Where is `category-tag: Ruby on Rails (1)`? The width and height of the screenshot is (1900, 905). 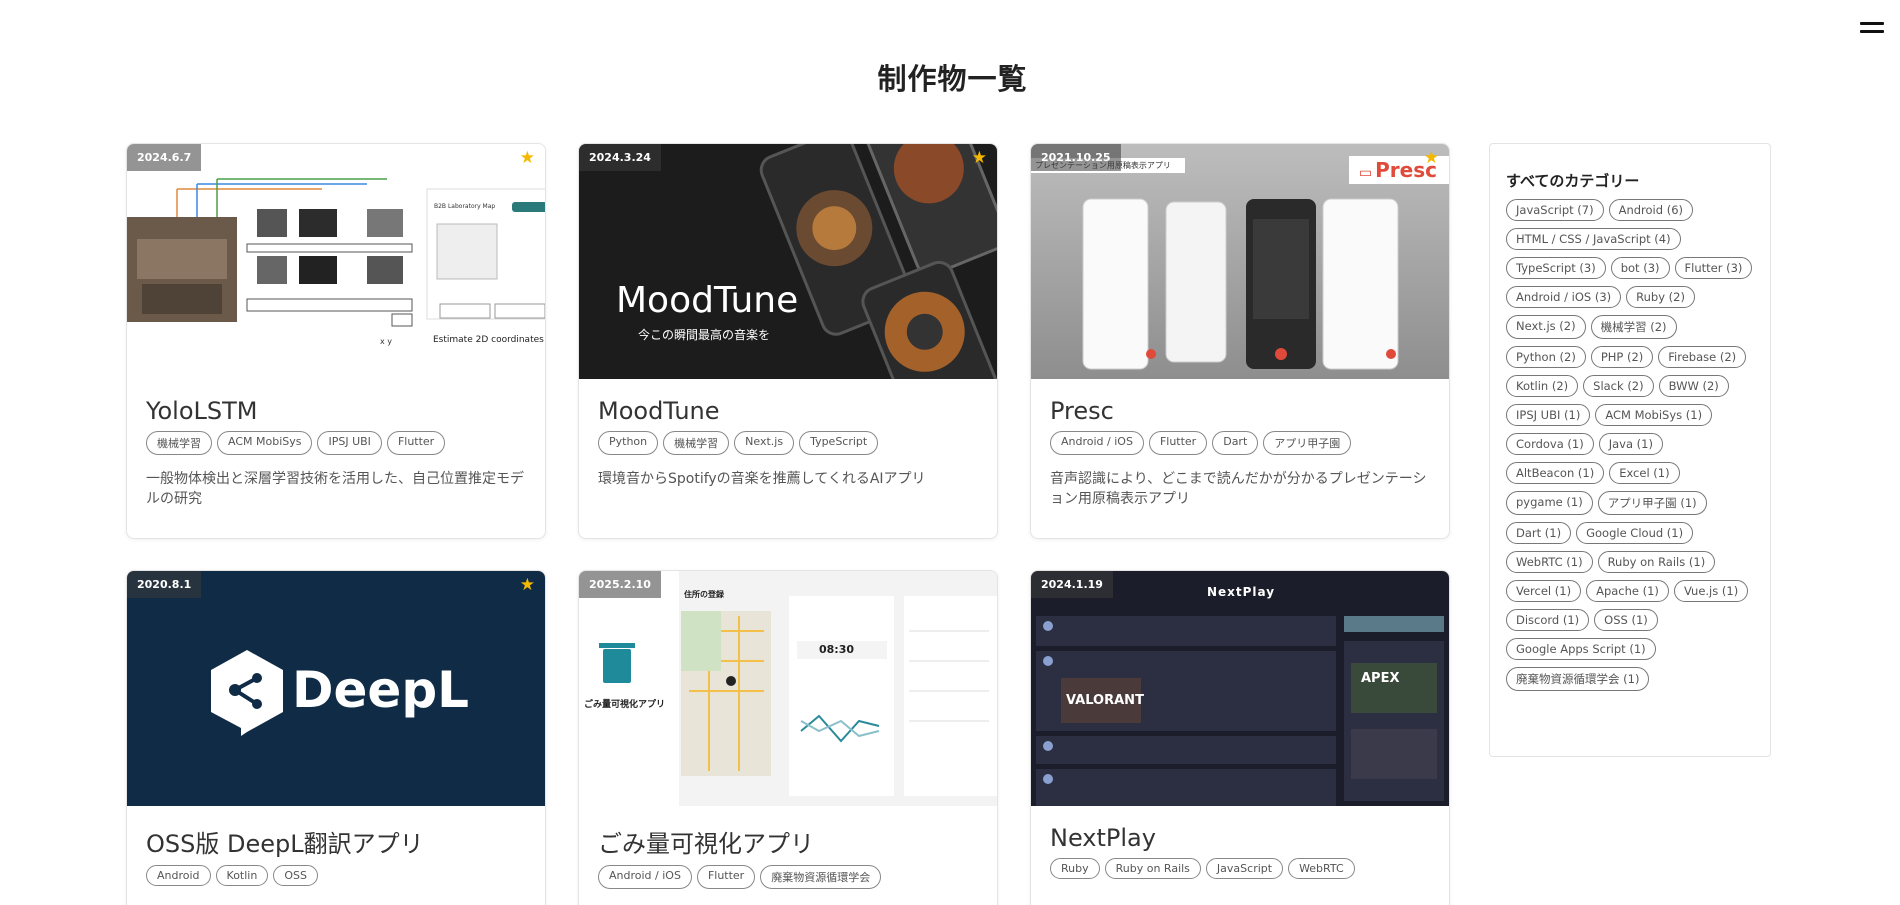
category-tag: Ruby on Rails (1) is located at coordinates (1656, 562).